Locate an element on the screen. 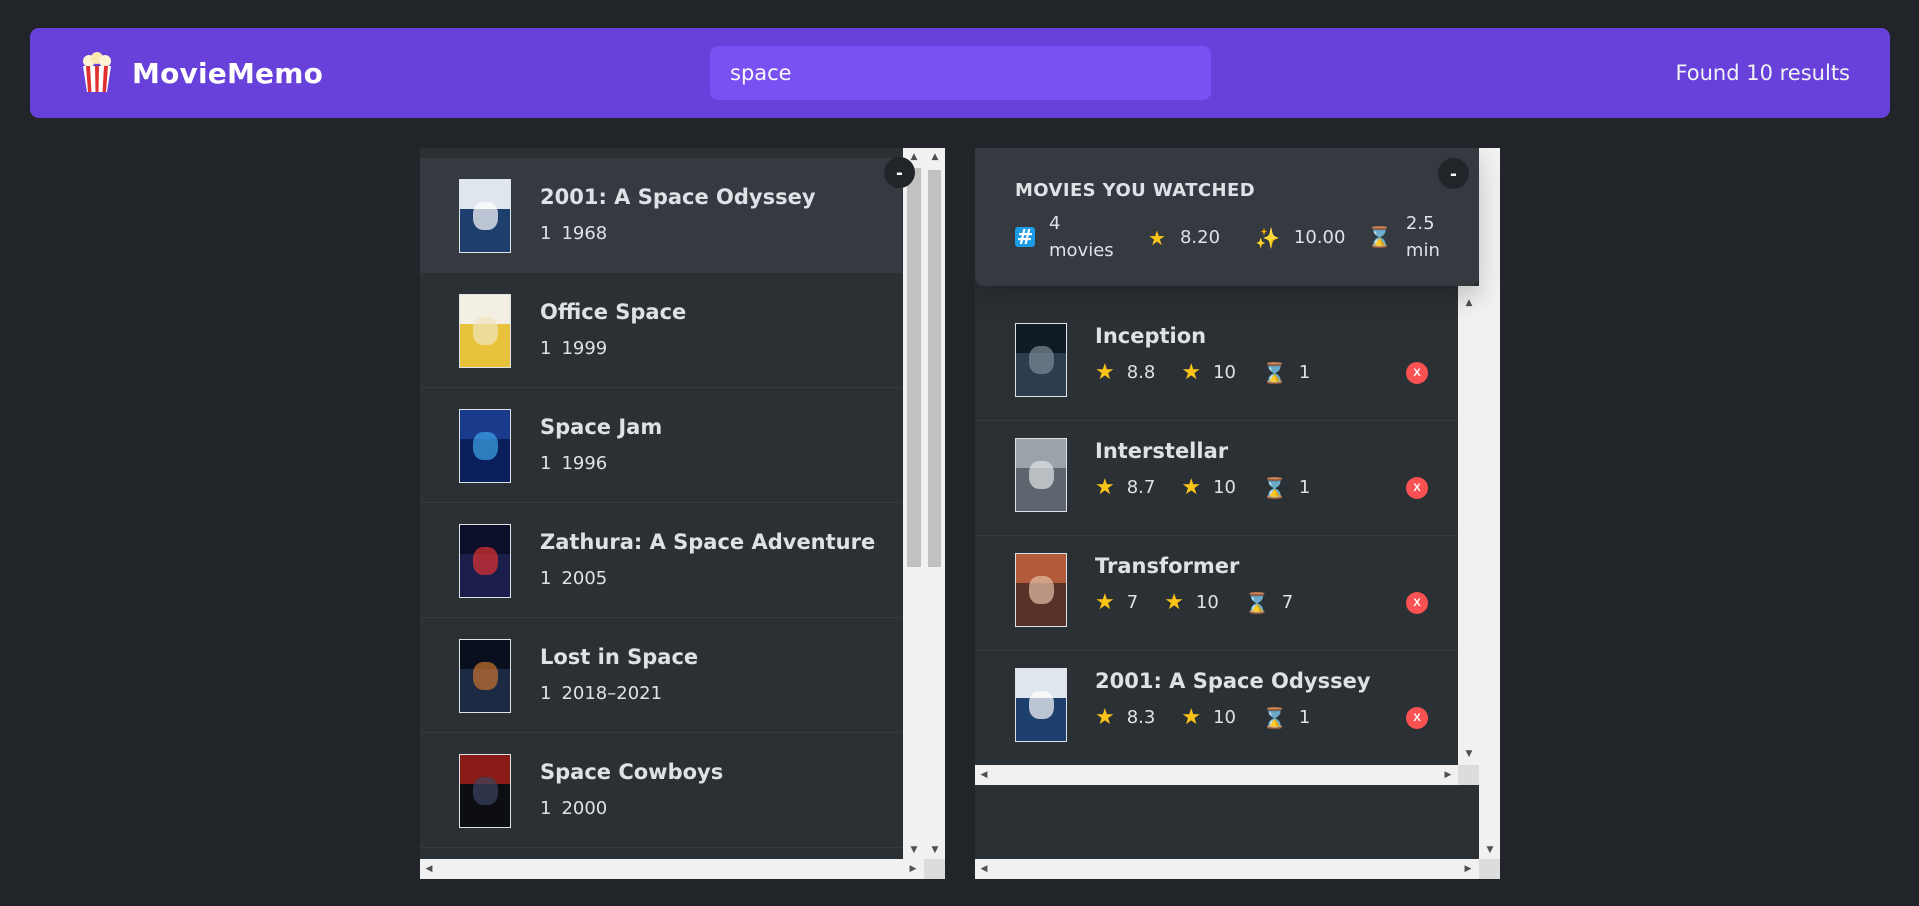 The image size is (1919, 906). imdb-rating-value: 8.8 is located at coordinates (1141, 372).